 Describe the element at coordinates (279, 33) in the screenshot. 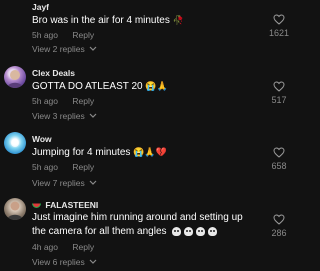

I see `like-count: 1621` at that location.